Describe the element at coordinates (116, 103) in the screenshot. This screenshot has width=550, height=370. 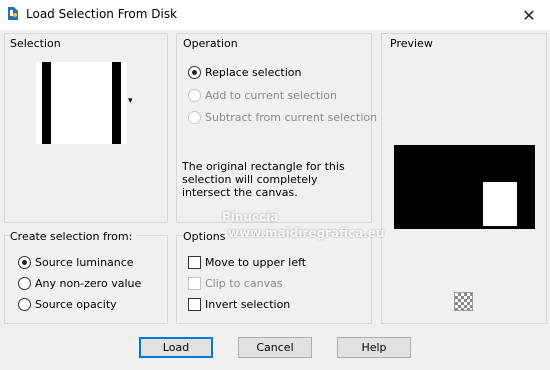
I see `thumbnail-right-bar` at that location.